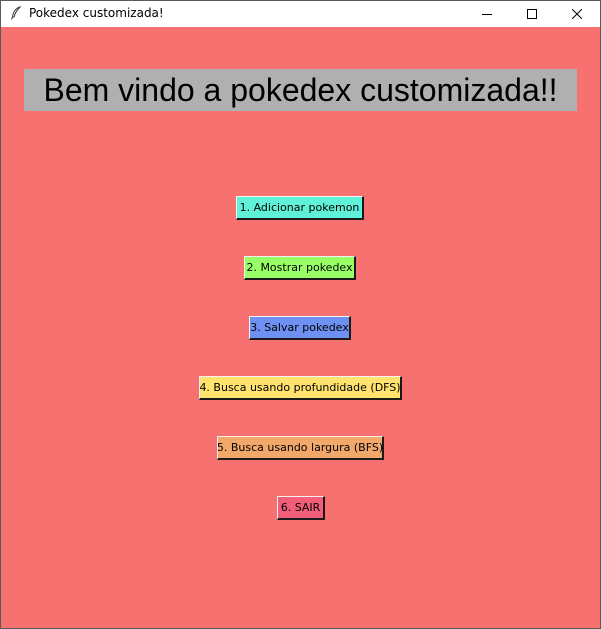 Image resolution: width=601 pixels, height=629 pixels. I want to click on minimize-icon, so click(487, 14).